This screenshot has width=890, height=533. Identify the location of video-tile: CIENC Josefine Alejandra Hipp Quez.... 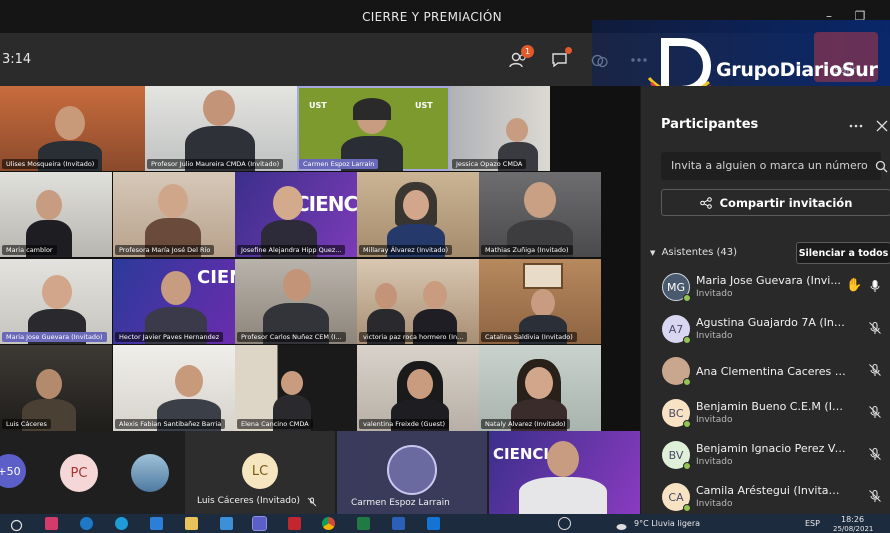
(296, 214).